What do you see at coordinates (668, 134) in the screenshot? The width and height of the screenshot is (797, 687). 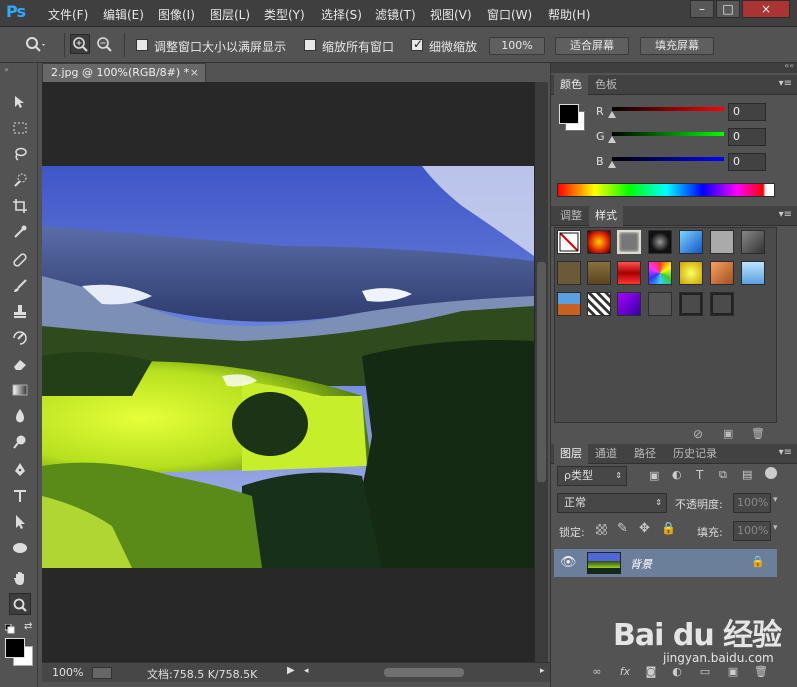 I see `green-slider` at bounding box center [668, 134].